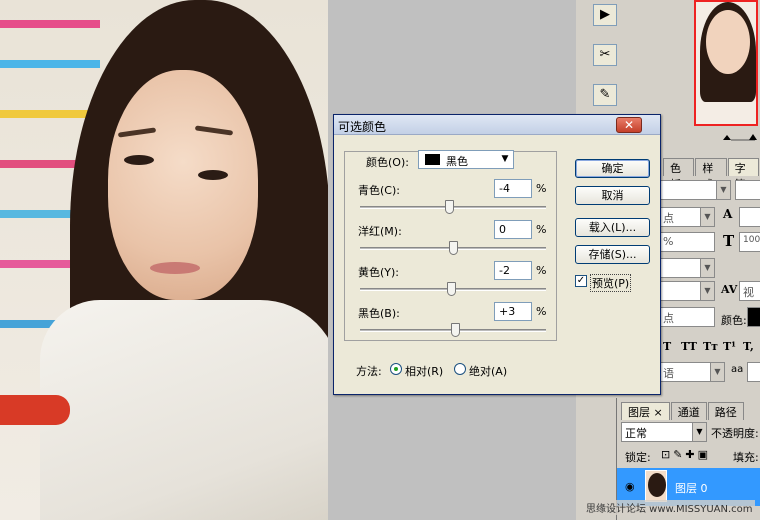 The width and height of the screenshot is (760, 520). I want to click on size-unit: 点, so click(668, 218).